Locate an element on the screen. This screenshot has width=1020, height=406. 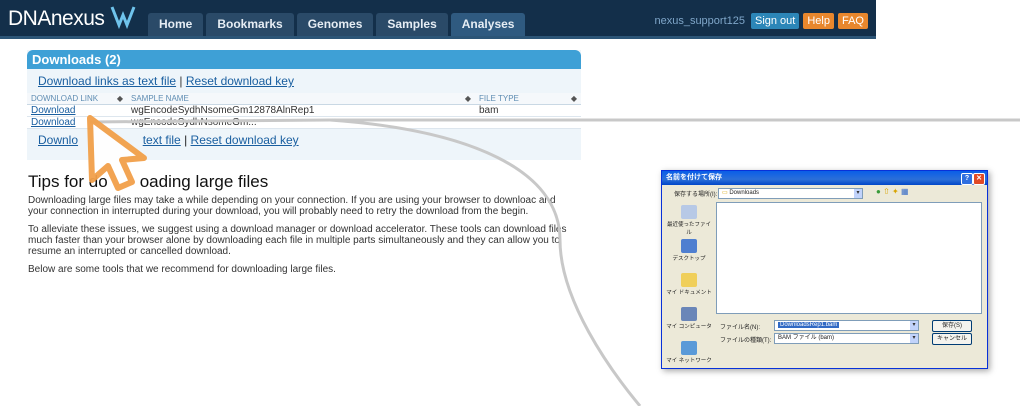
place-my-network: マイ ネットワーク is located at coordinates (689, 357).